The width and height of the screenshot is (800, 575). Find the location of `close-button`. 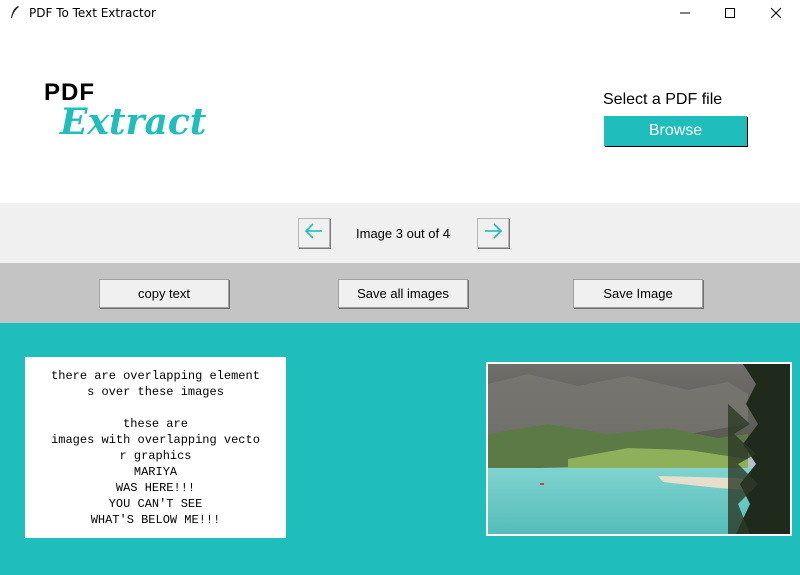

close-button is located at coordinates (776, 13).